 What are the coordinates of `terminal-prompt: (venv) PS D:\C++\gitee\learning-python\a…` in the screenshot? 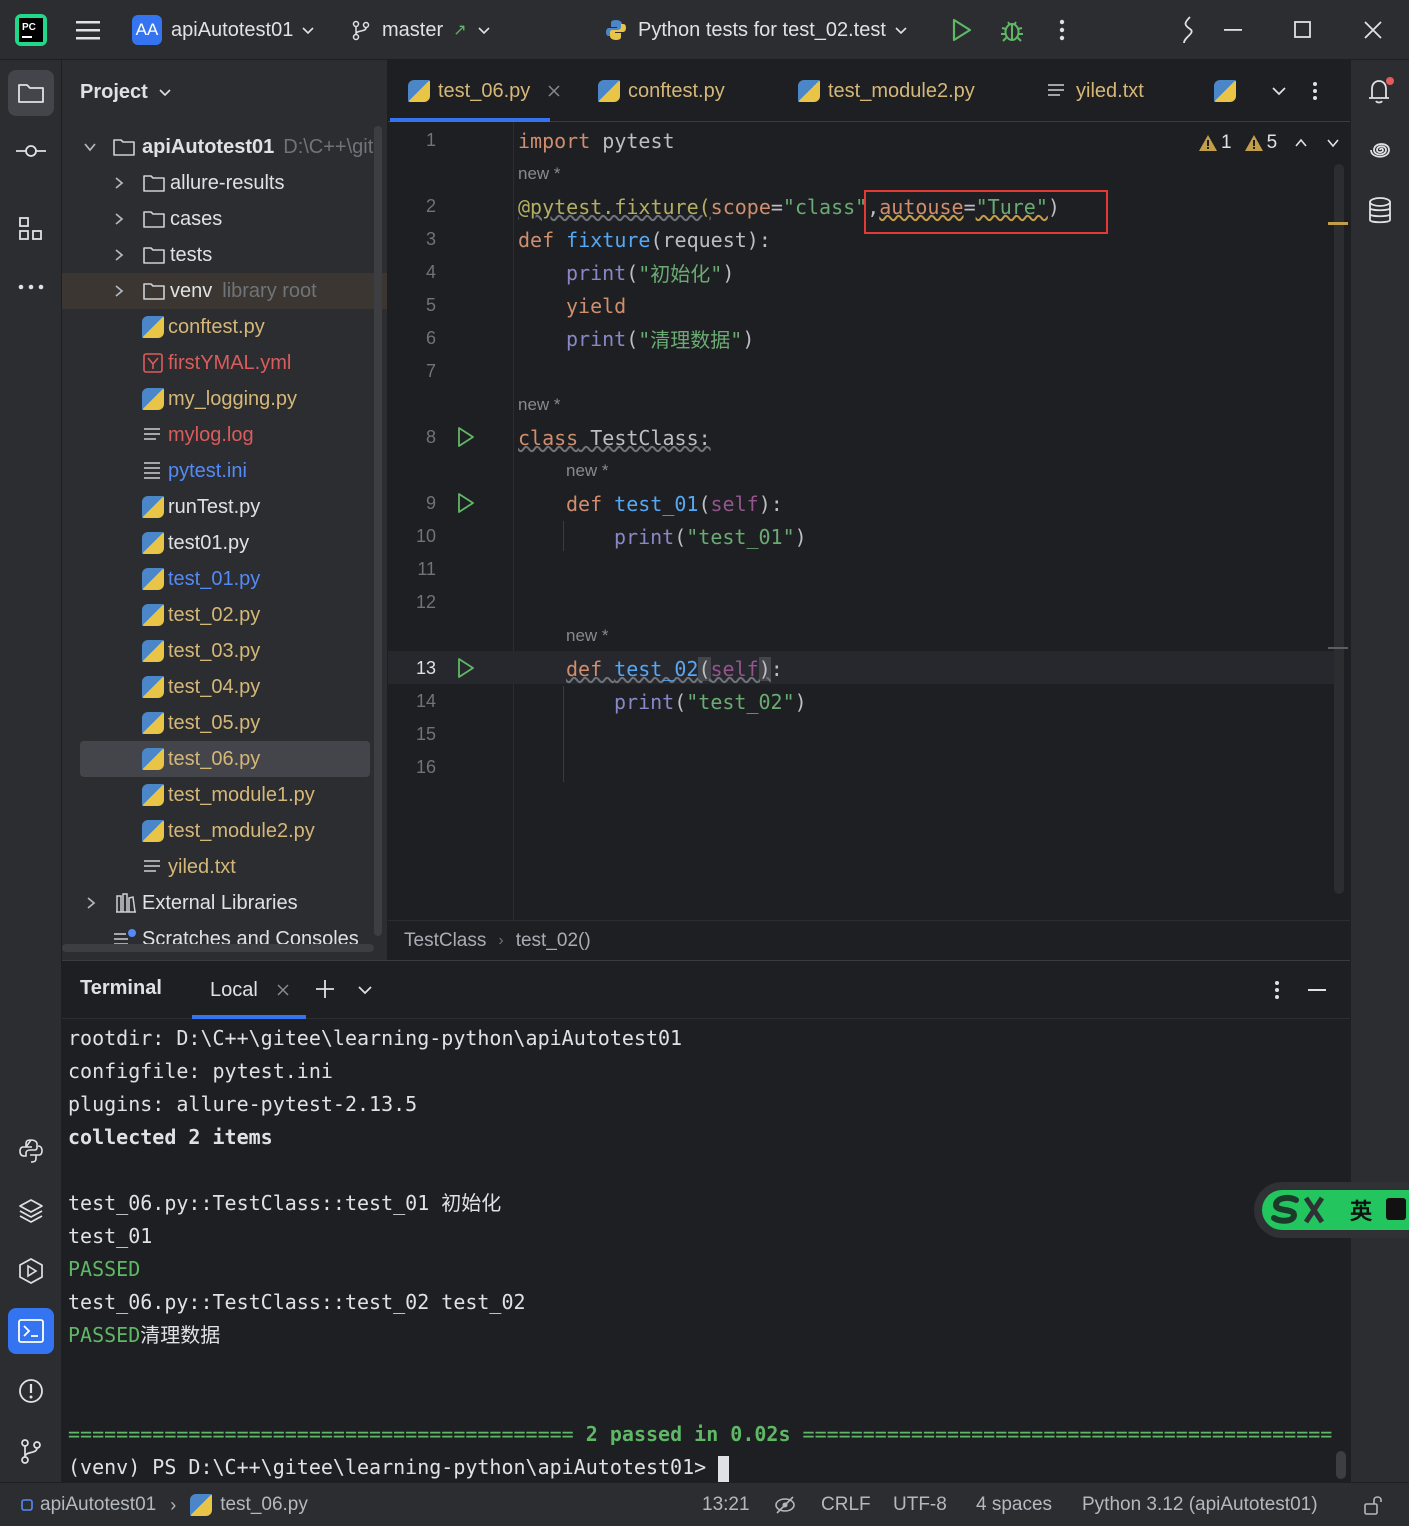 It's located at (387, 1467).